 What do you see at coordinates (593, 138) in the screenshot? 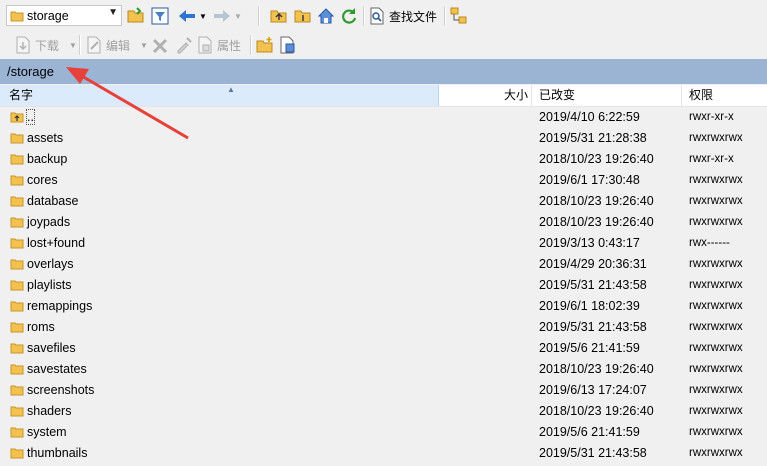
I see `file-modified: 2019/5/31 21:28:38` at bounding box center [593, 138].